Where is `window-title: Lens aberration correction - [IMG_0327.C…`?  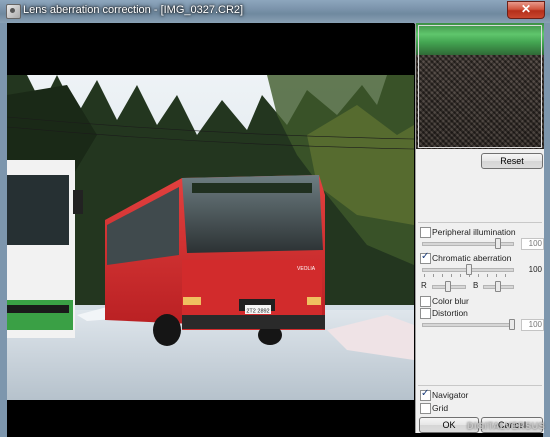 window-title: Lens aberration correction - [IMG_0327.C… is located at coordinates (133, 10).